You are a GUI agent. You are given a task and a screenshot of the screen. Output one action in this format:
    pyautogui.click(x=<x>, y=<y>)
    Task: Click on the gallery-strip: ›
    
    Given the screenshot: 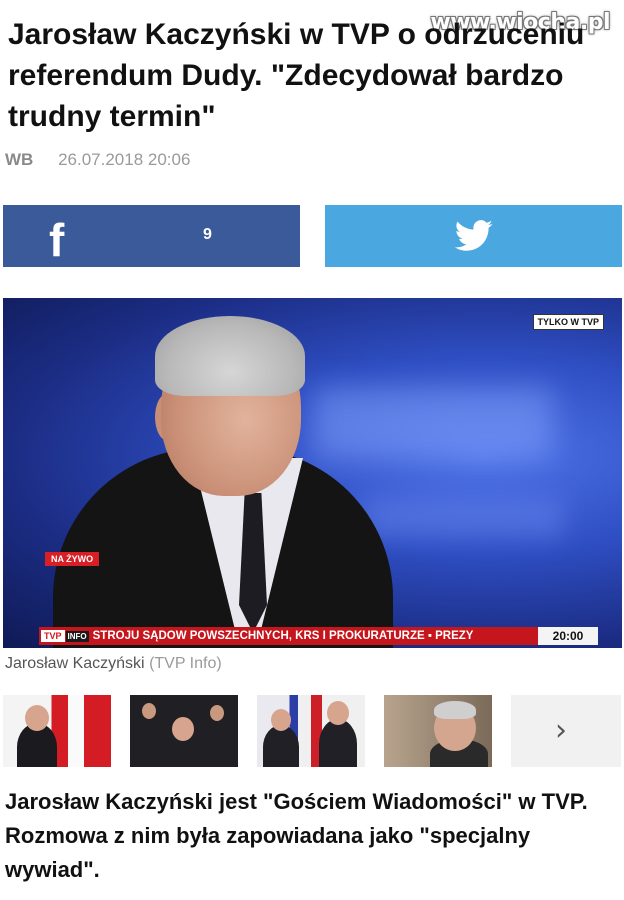 What is the action you would take?
    pyautogui.click(x=312, y=732)
    